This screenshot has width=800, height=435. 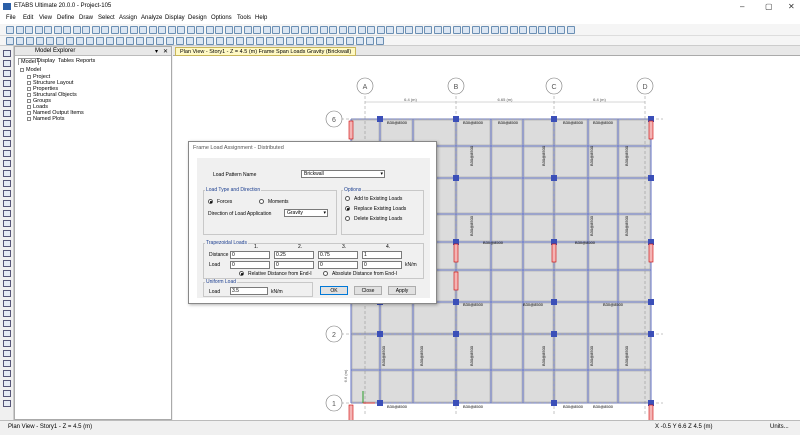 What do you see at coordinates (86, 18) in the screenshot?
I see `menu-draw: Draw` at bounding box center [86, 18].